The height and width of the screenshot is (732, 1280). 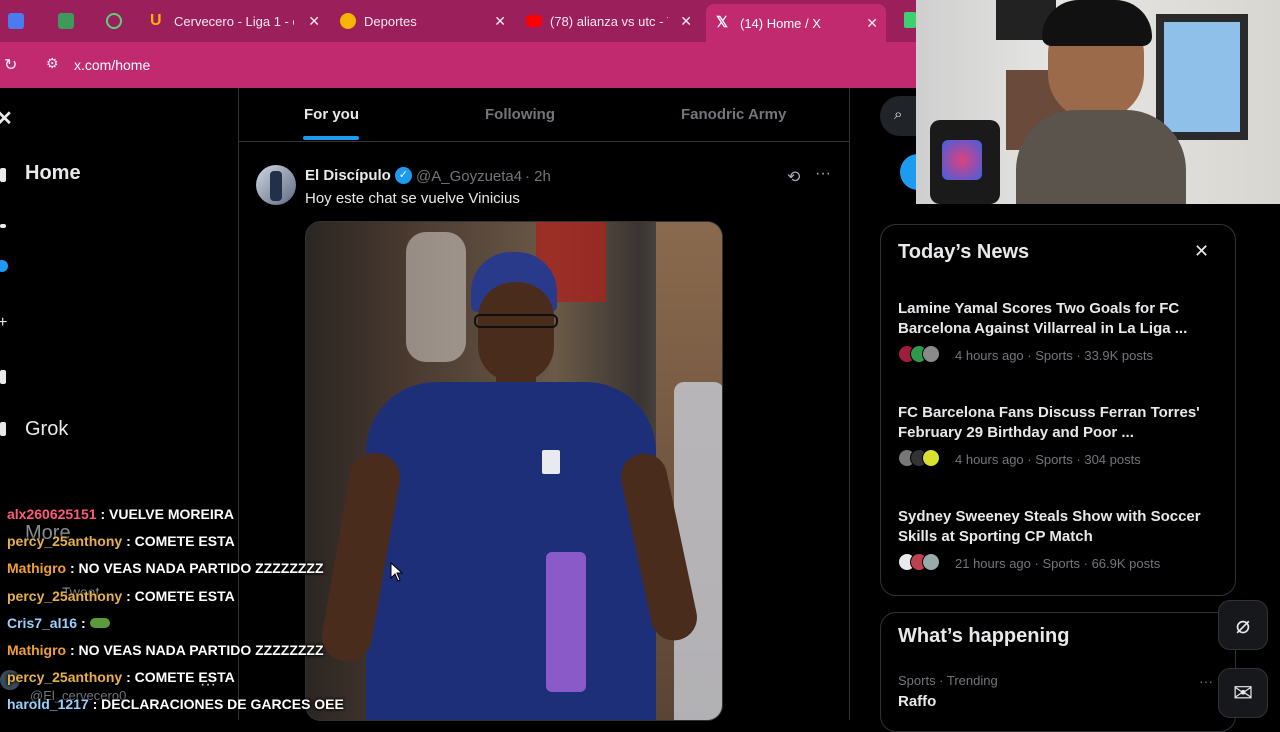 What do you see at coordinates (83, 623) in the screenshot?
I see `chat-text: :` at bounding box center [83, 623].